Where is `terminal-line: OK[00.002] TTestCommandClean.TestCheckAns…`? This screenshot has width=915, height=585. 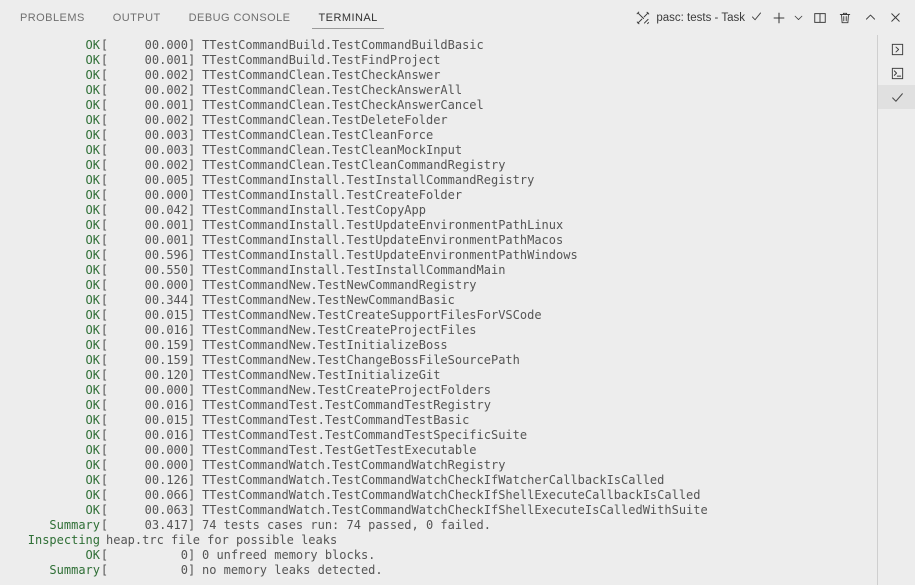
terminal-line: OK[00.002] TTestCommandClean.TestCheckAns… is located at coordinates (438, 75).